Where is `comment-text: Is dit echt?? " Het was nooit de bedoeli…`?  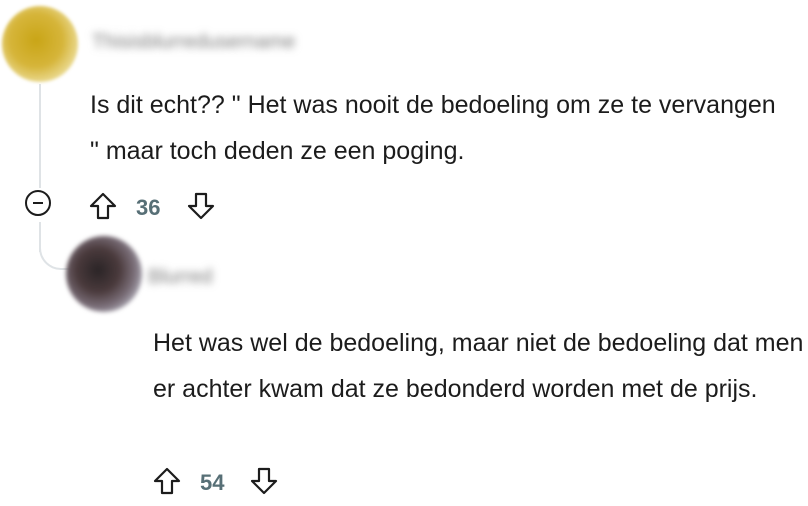 comment-text: Is dit echt?? " Het was nooit de bedoeli… is located at coordinates (433, 128).